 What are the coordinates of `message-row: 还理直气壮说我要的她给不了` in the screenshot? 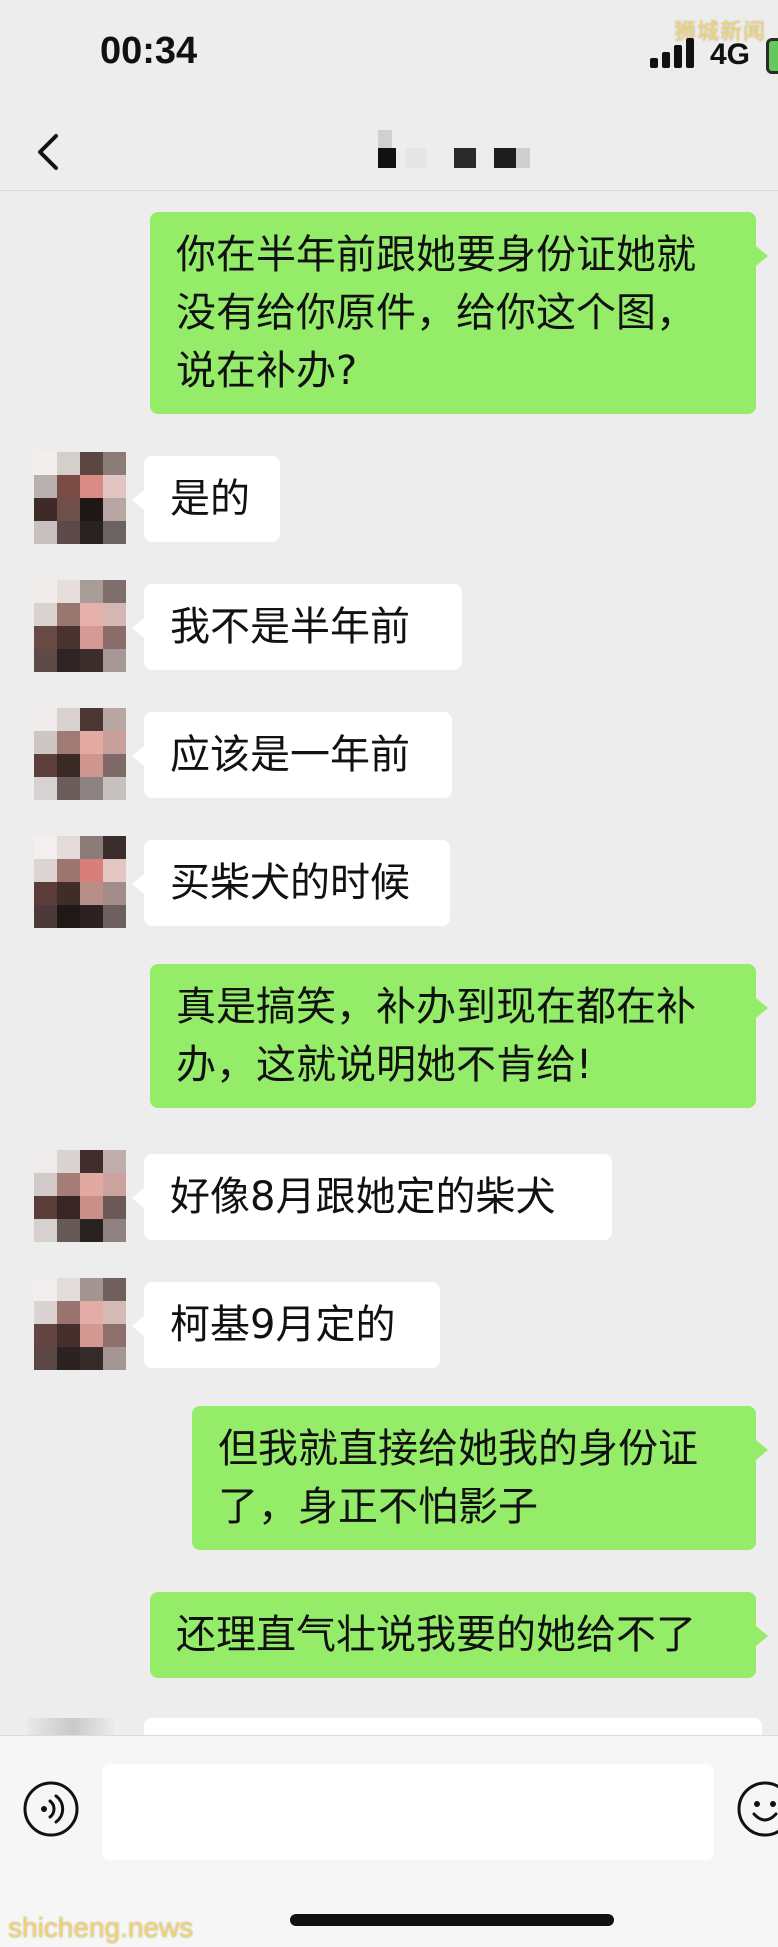 It's located at (389, 1637).